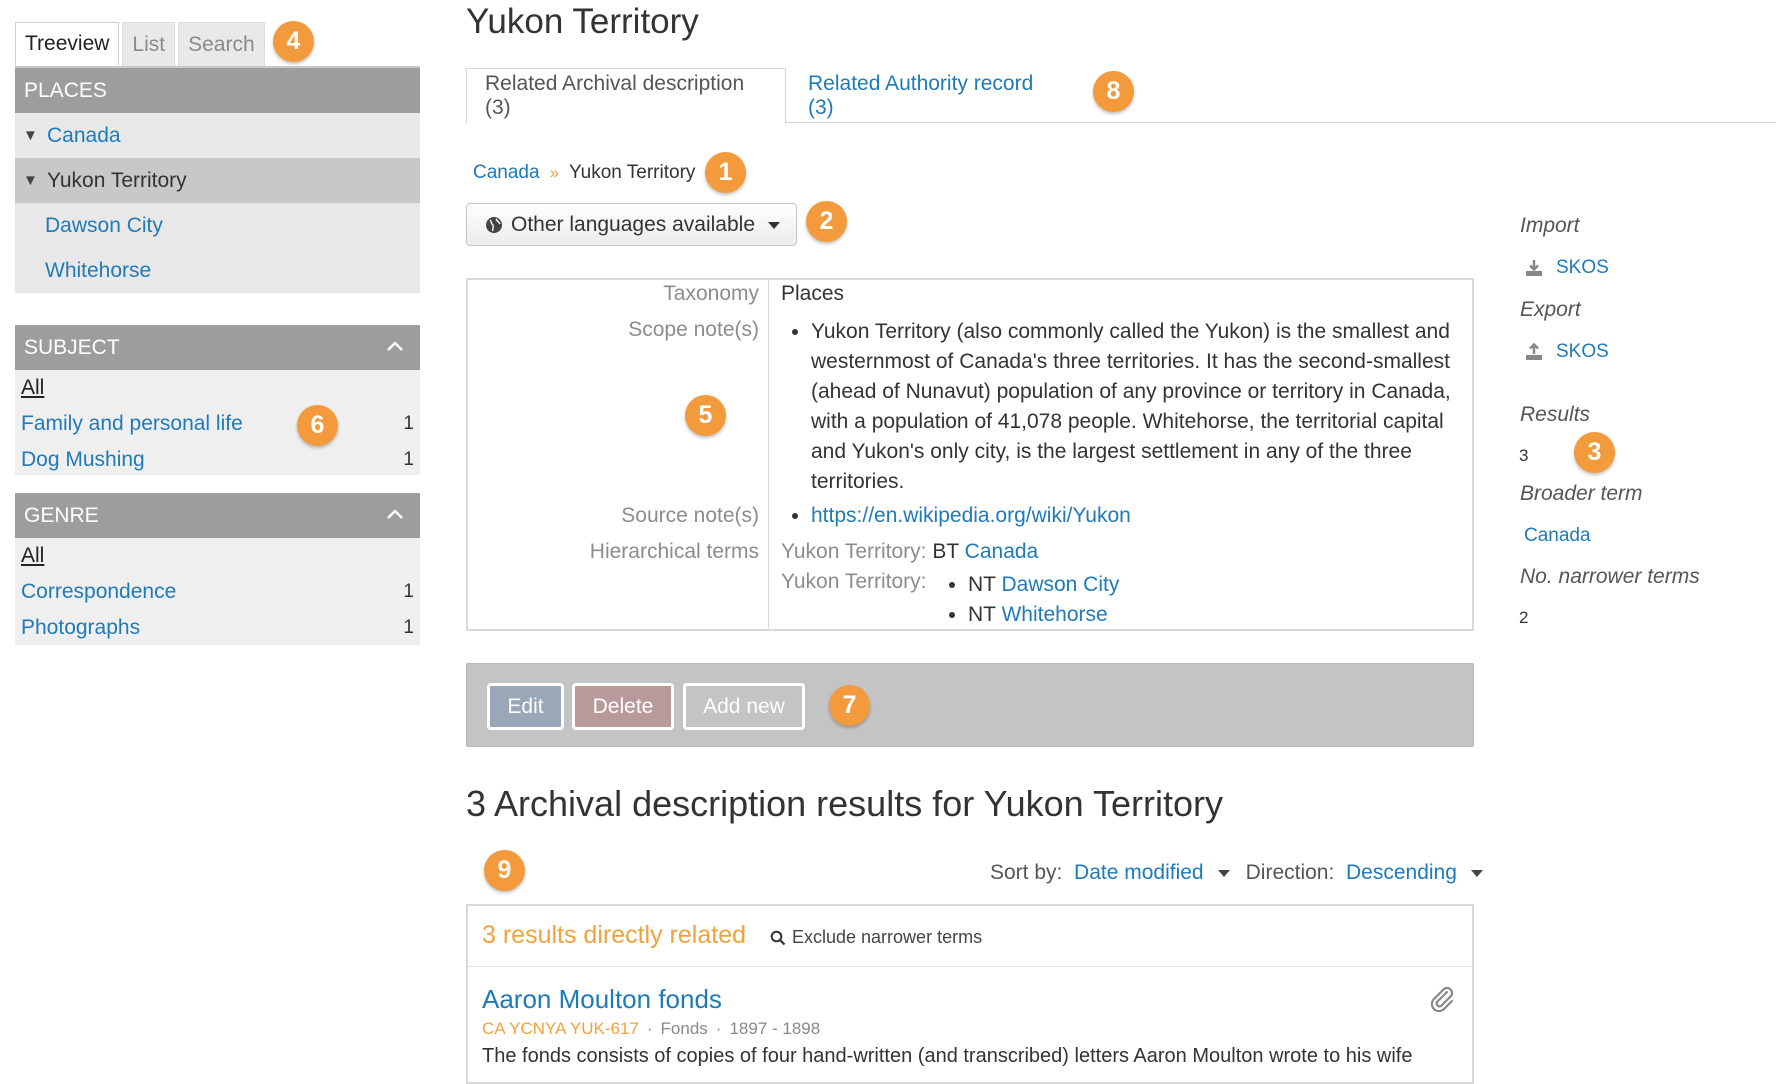  I want to click on callout-badge: 3, so click(1594, 452).